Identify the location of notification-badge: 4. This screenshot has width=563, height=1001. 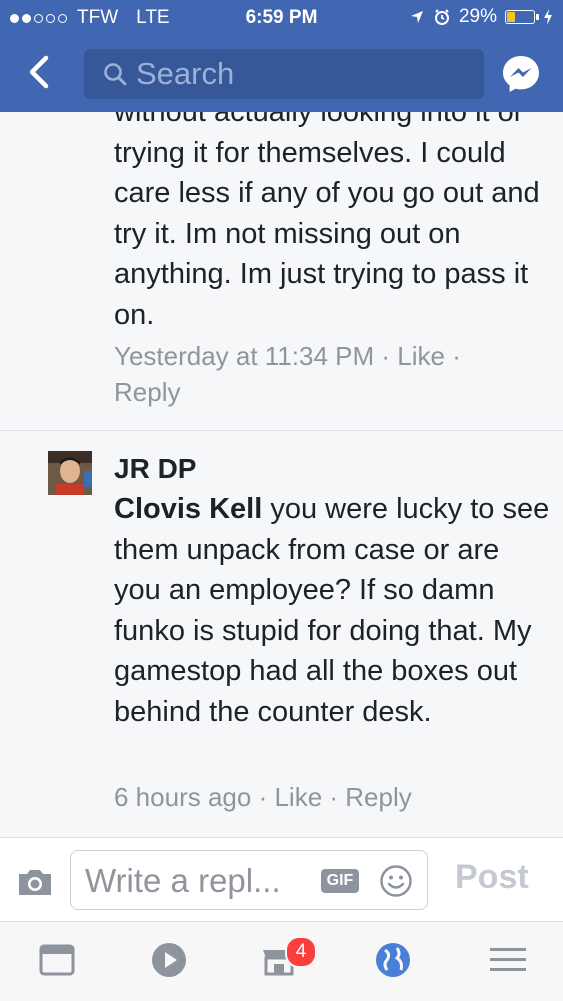
(301, 952).